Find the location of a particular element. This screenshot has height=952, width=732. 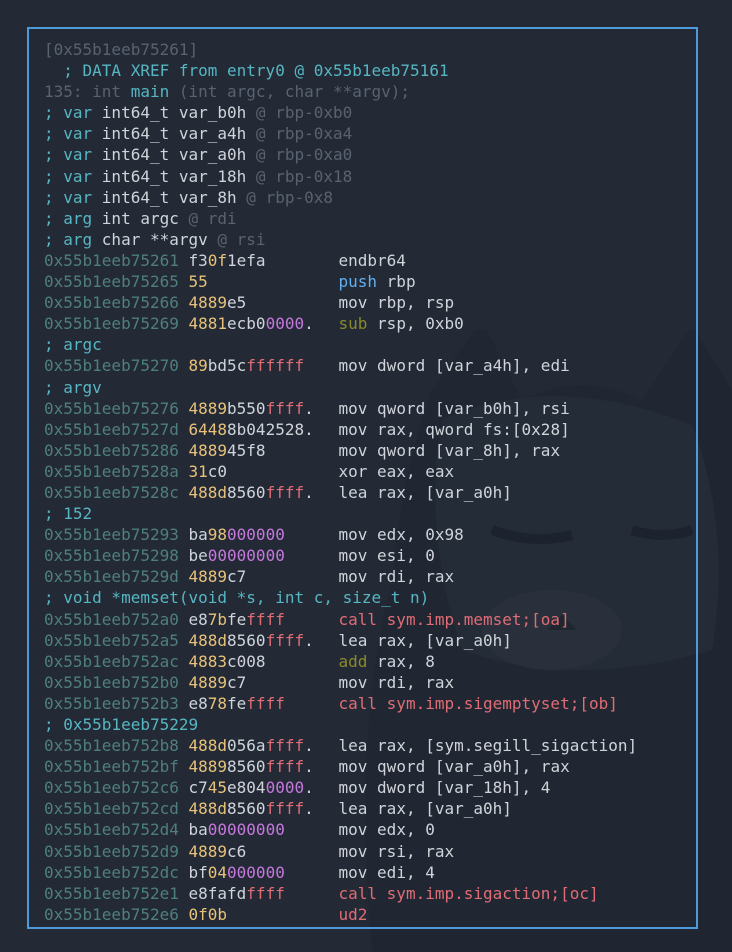

instruction-address: 0x55b1eeb752c6 is located at coordinates (116, 787).